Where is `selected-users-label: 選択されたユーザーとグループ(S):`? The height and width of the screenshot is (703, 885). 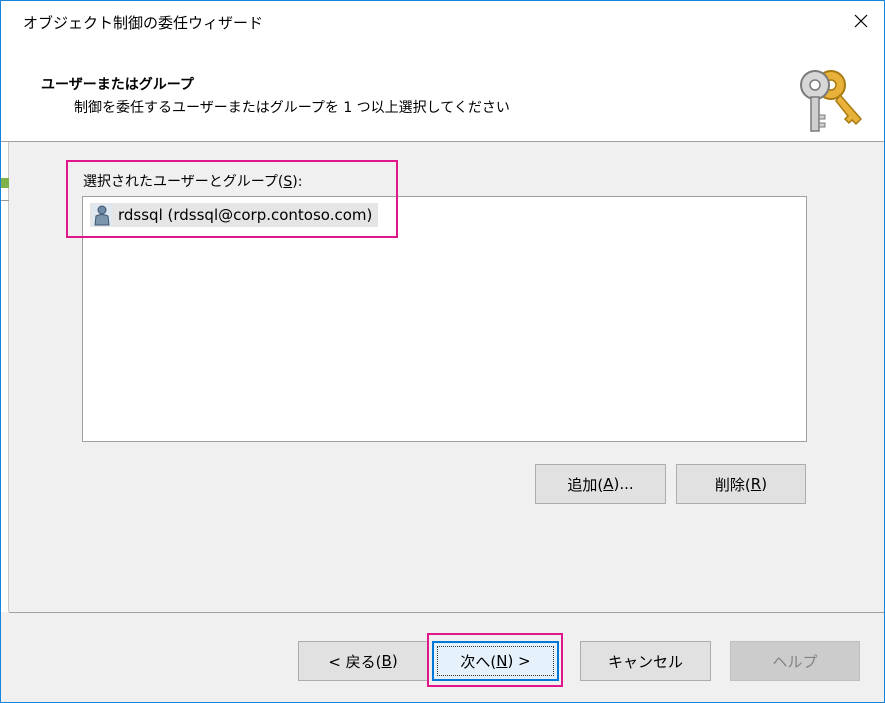
selected-users-label: 選択されたユーザーとグループ(S): is located at coordinates (193, 182).